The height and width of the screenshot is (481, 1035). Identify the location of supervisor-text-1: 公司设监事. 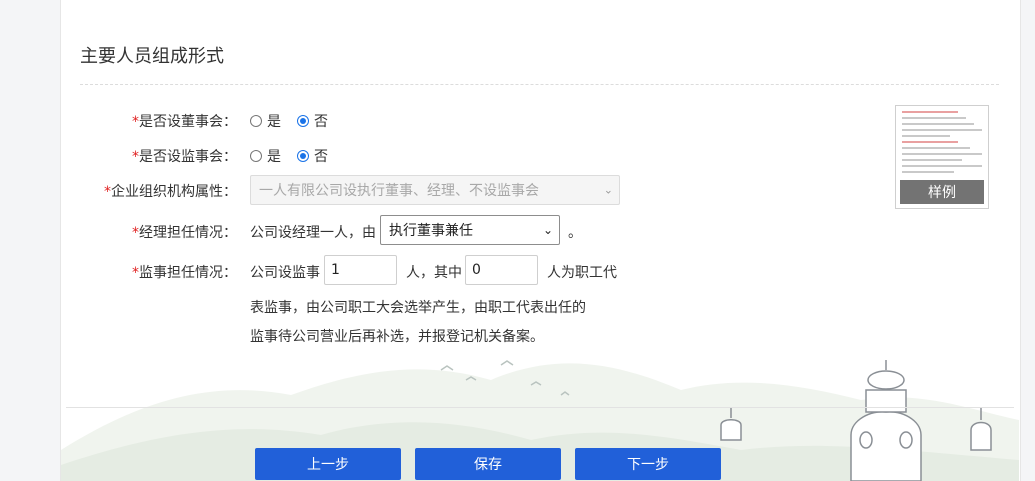
(285, 273).